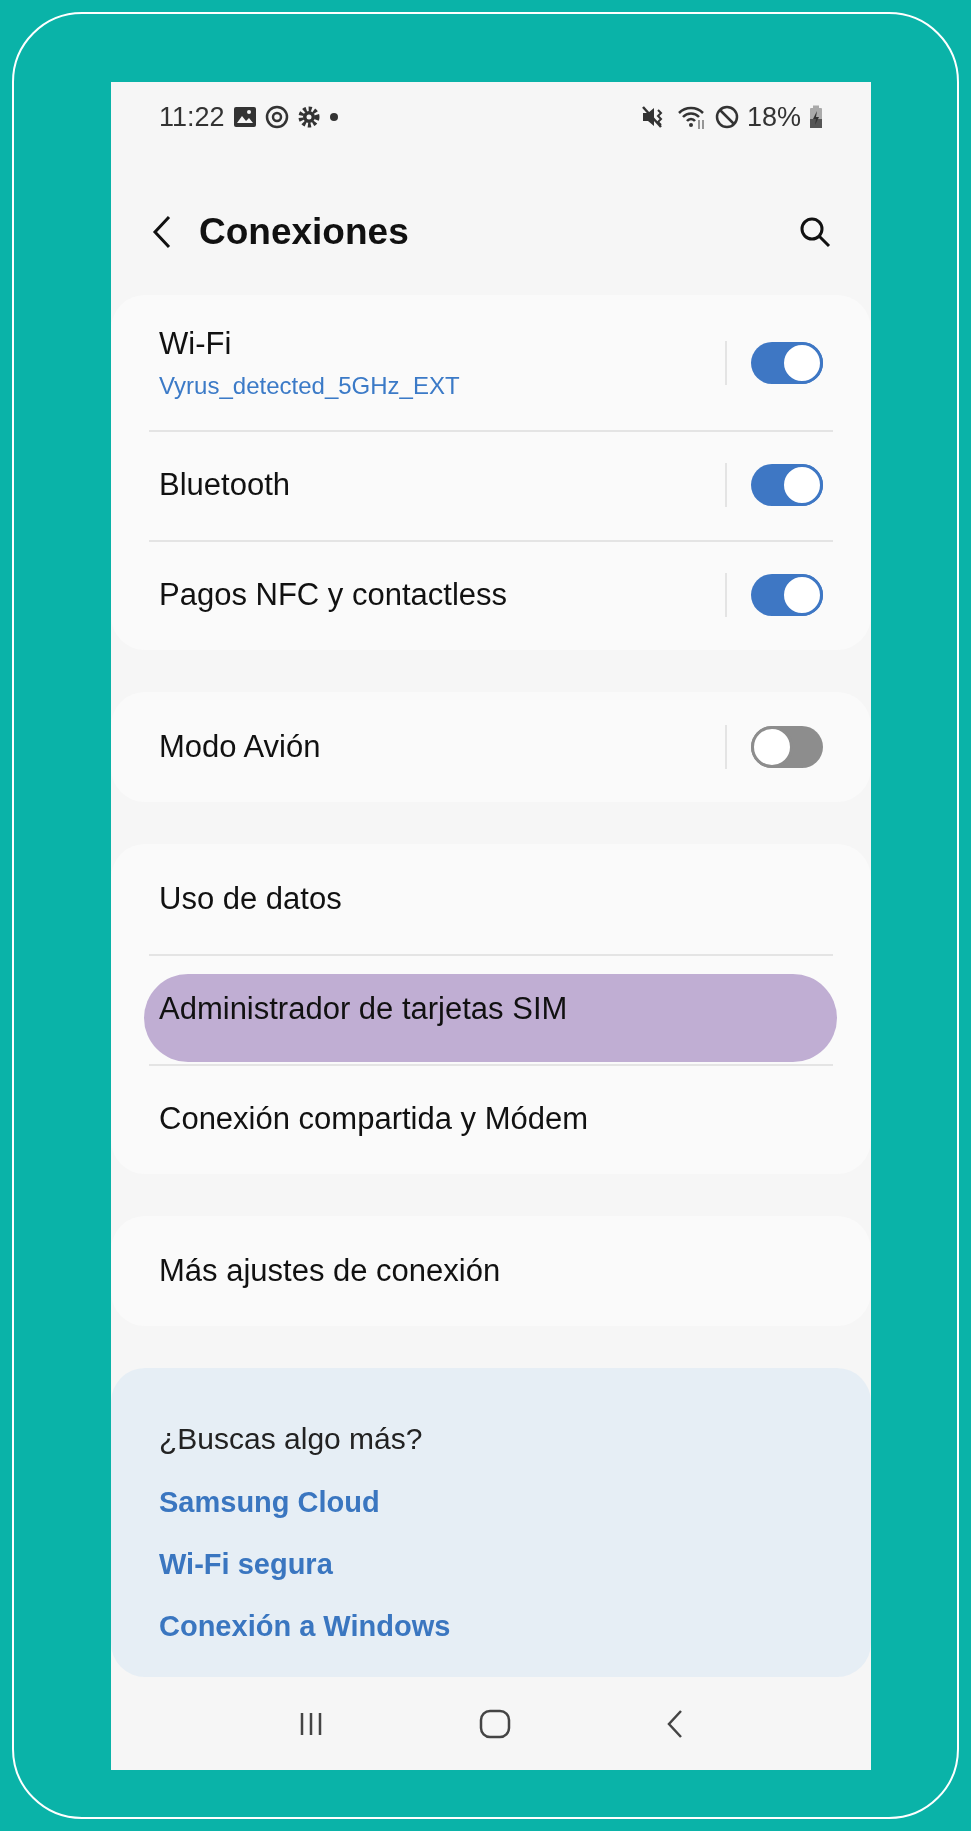 The image size is (971, 1831). What do you see at coordinates (276, 117) in the screenshot?
I see `sync-icon` at bounding box center [276, 117].